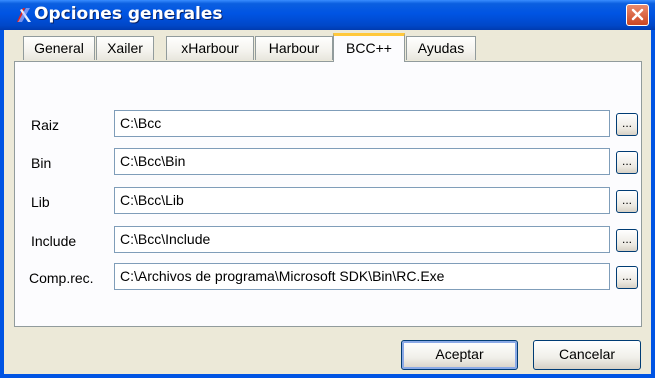 This screenshot has width=655, height=378. I want to click on close-icon, so click(637, 14).